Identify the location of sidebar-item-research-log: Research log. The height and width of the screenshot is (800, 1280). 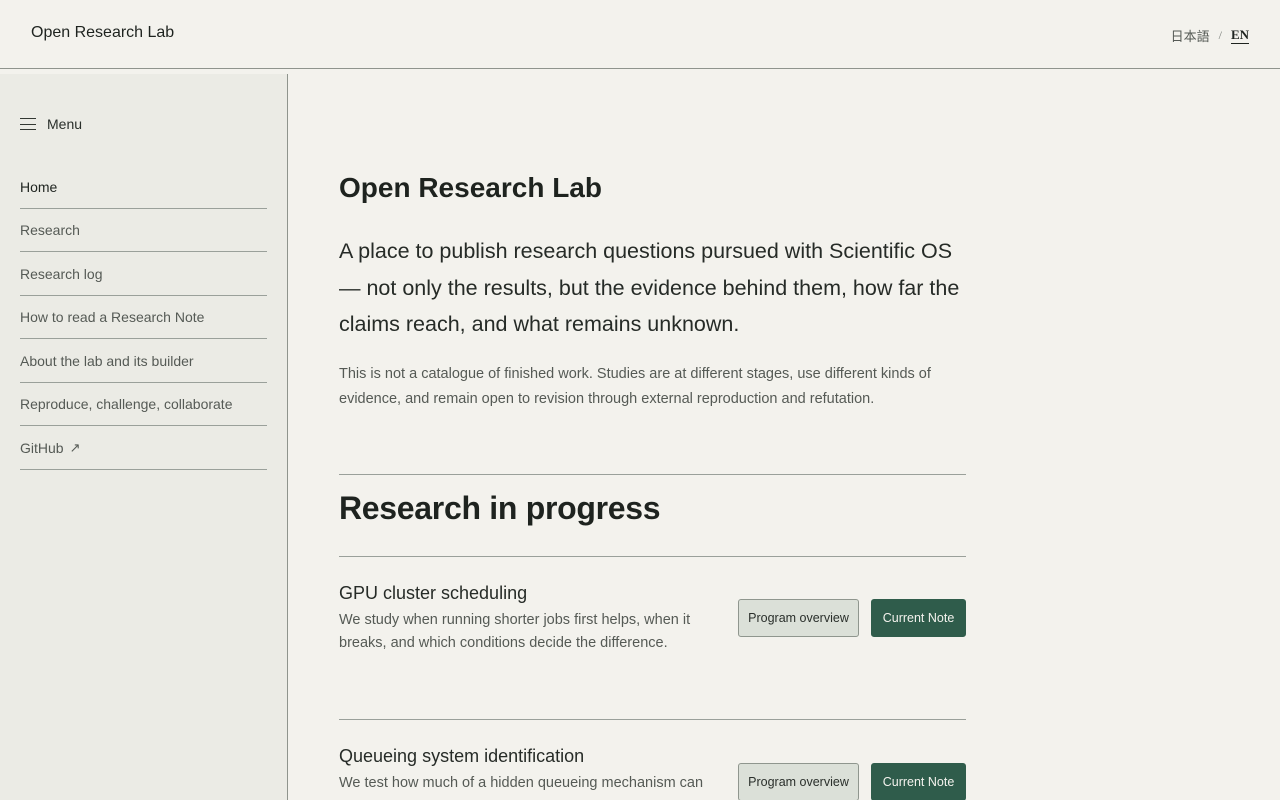
(143, 274).